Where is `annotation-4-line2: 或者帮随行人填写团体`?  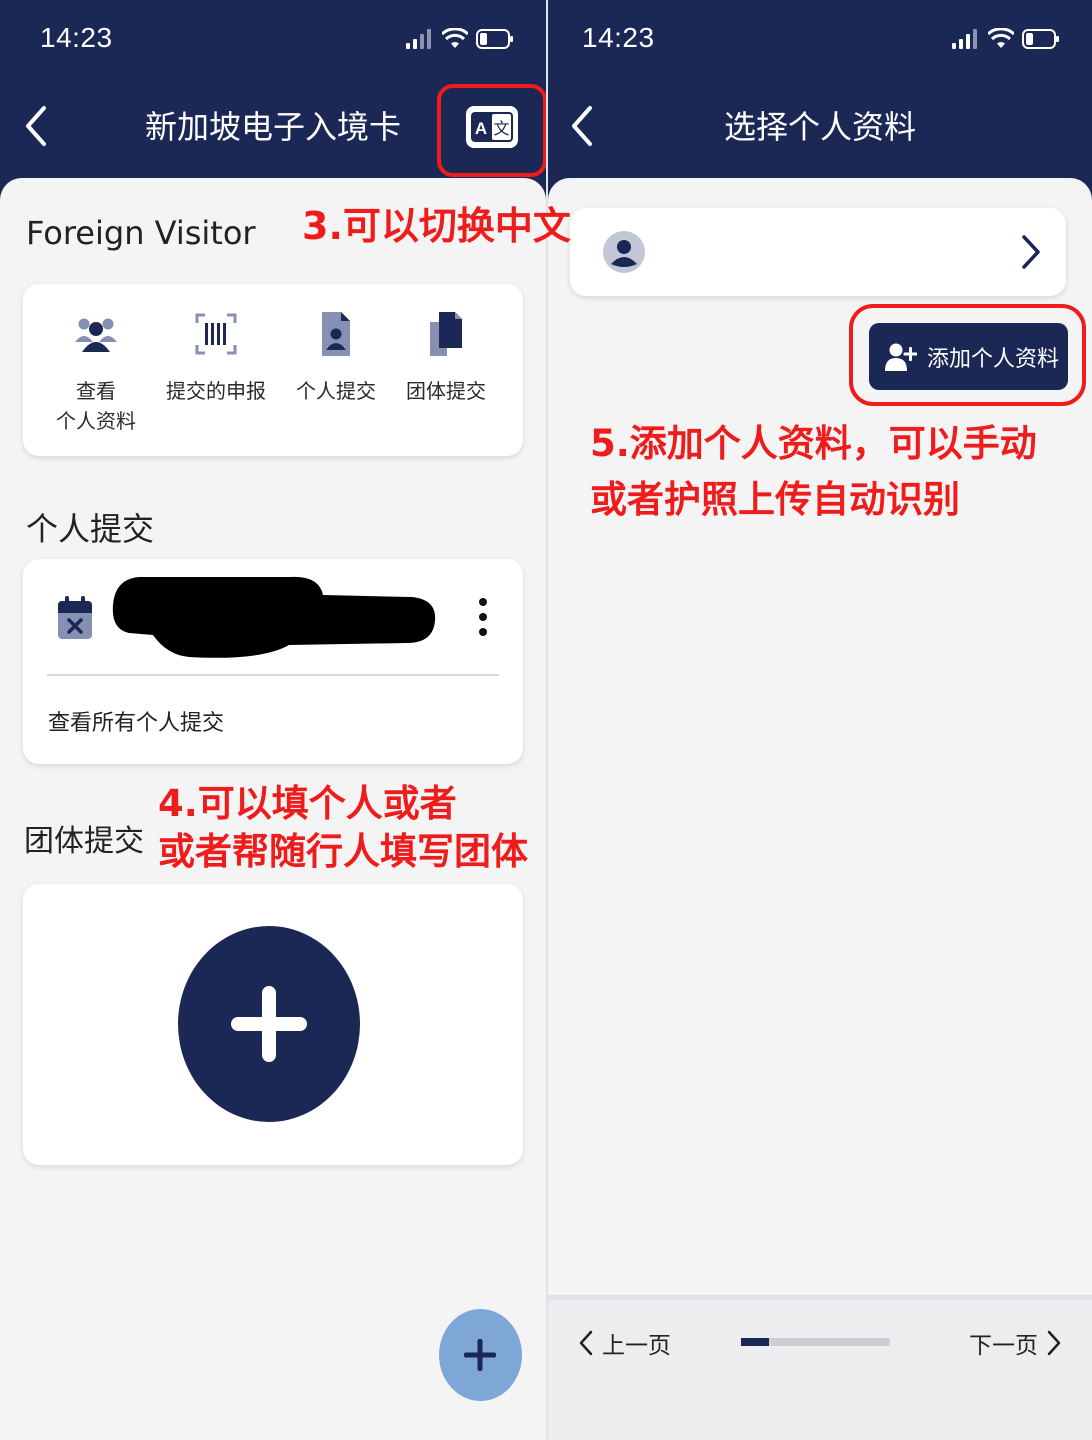 annotation-4-line2: 或者帮随行人填写团体 is located at coordinates (343, 851).